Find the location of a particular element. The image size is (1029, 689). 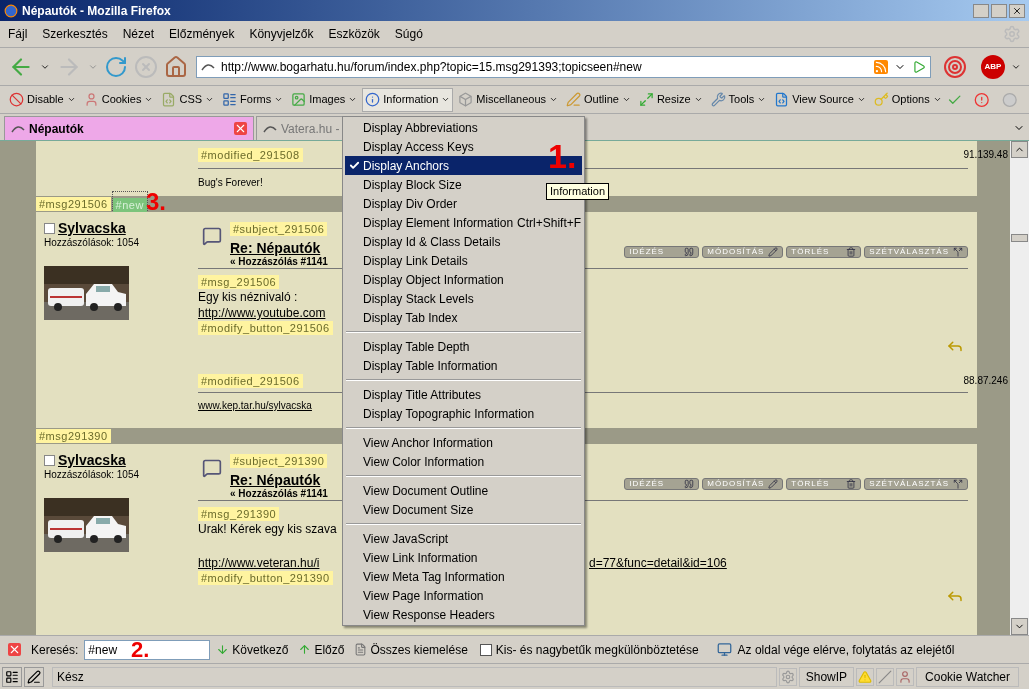

toolbar-menu-button: Resize is located at coordinates (670, 99).